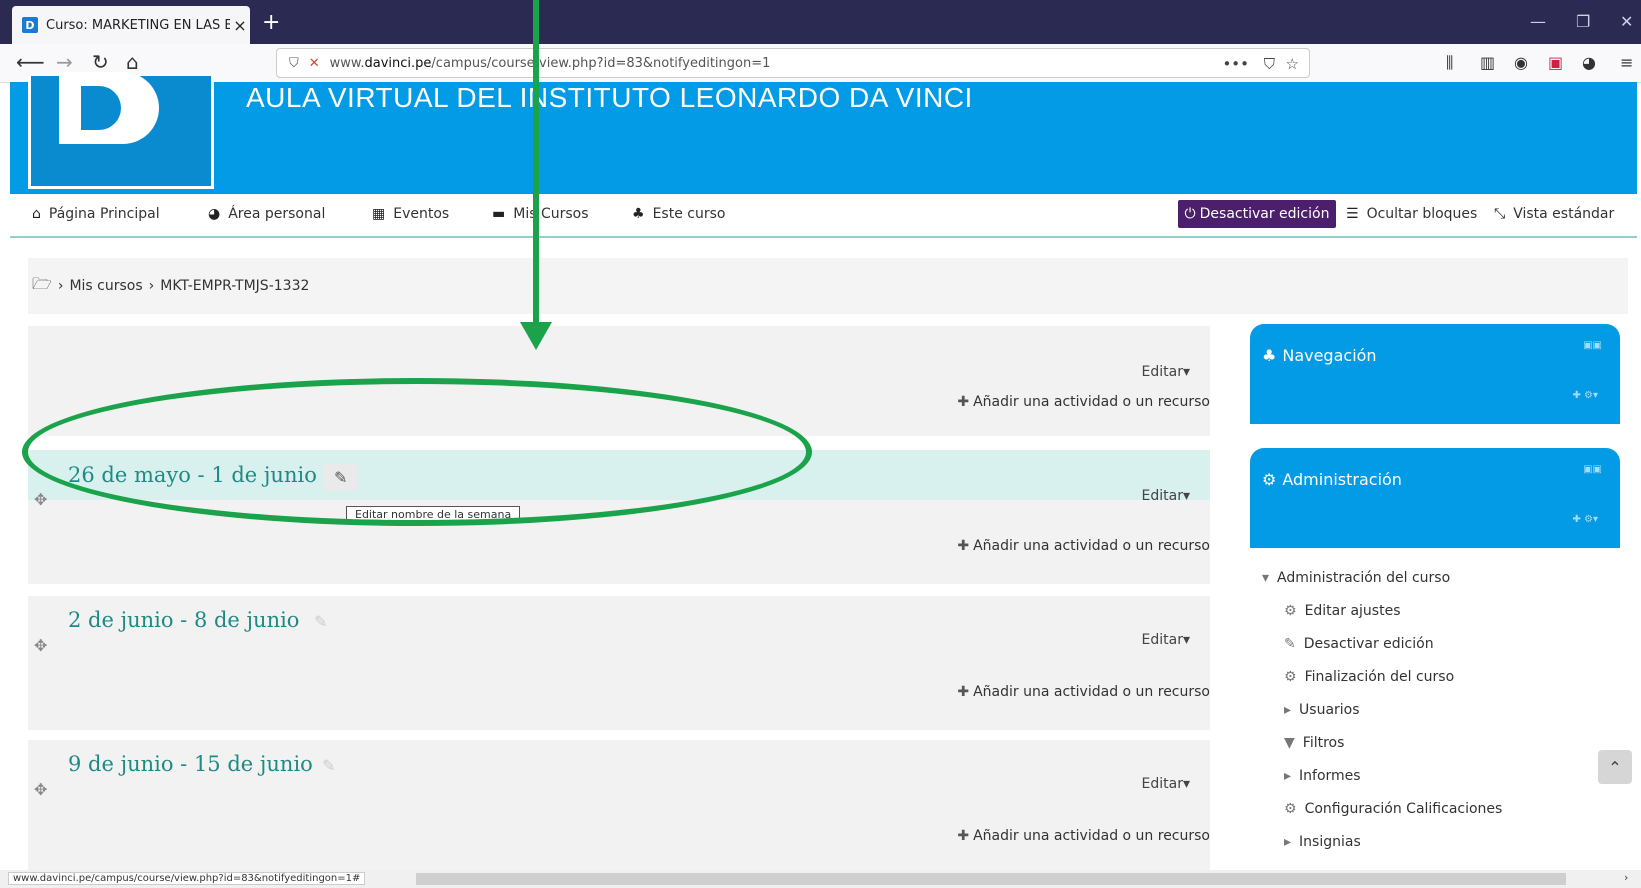 Image resolution: width=1641 pixels, height=888 pixels. Describe the element at coordinates (1589, 62) in the screenshot. I see `extension2-icon: ◕` at that location.